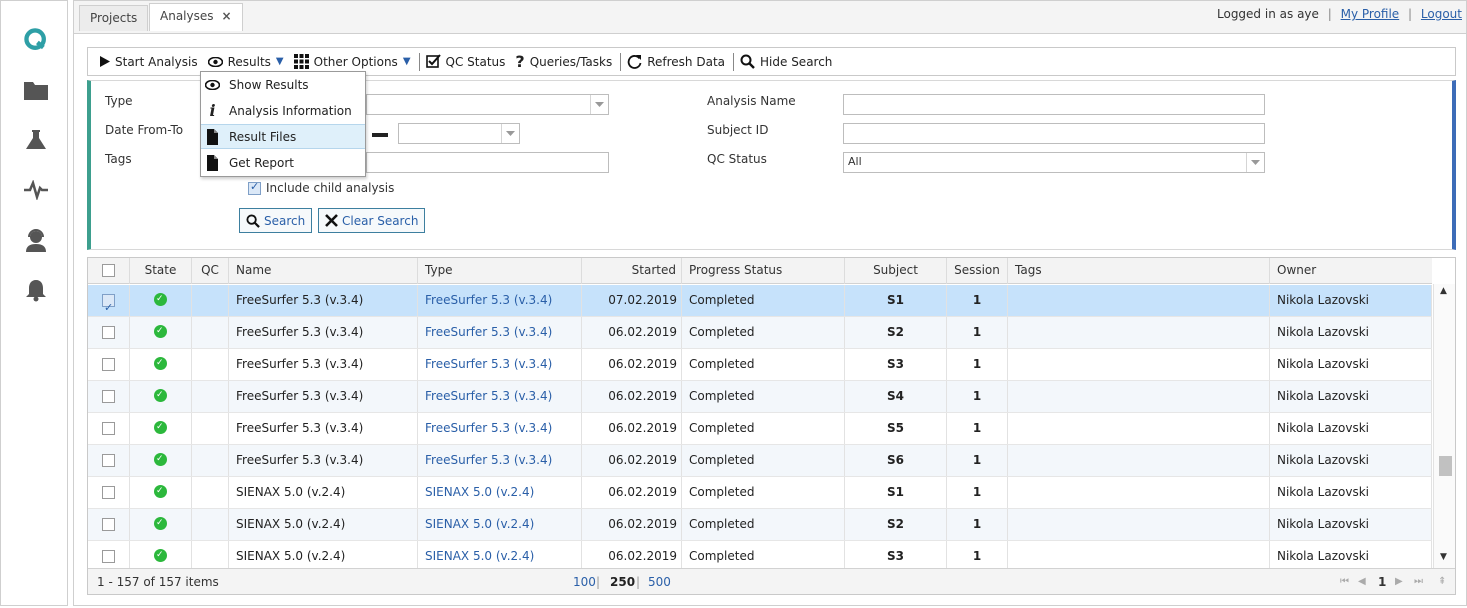  Describe the element at coordinates (227, 16) in the screenshot. I see `close-tab-icon: ×` at that location.